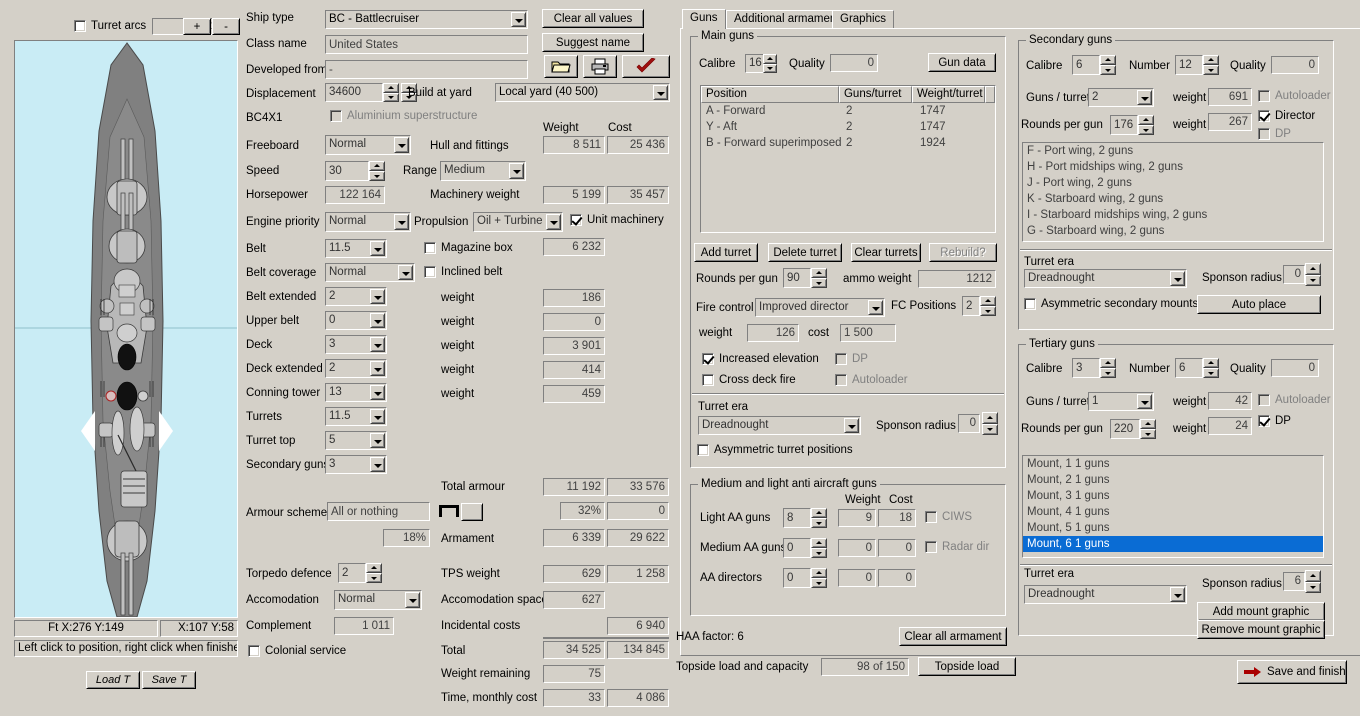  I want to click on tertiary-sponson-stepper, so click(1313, 581).